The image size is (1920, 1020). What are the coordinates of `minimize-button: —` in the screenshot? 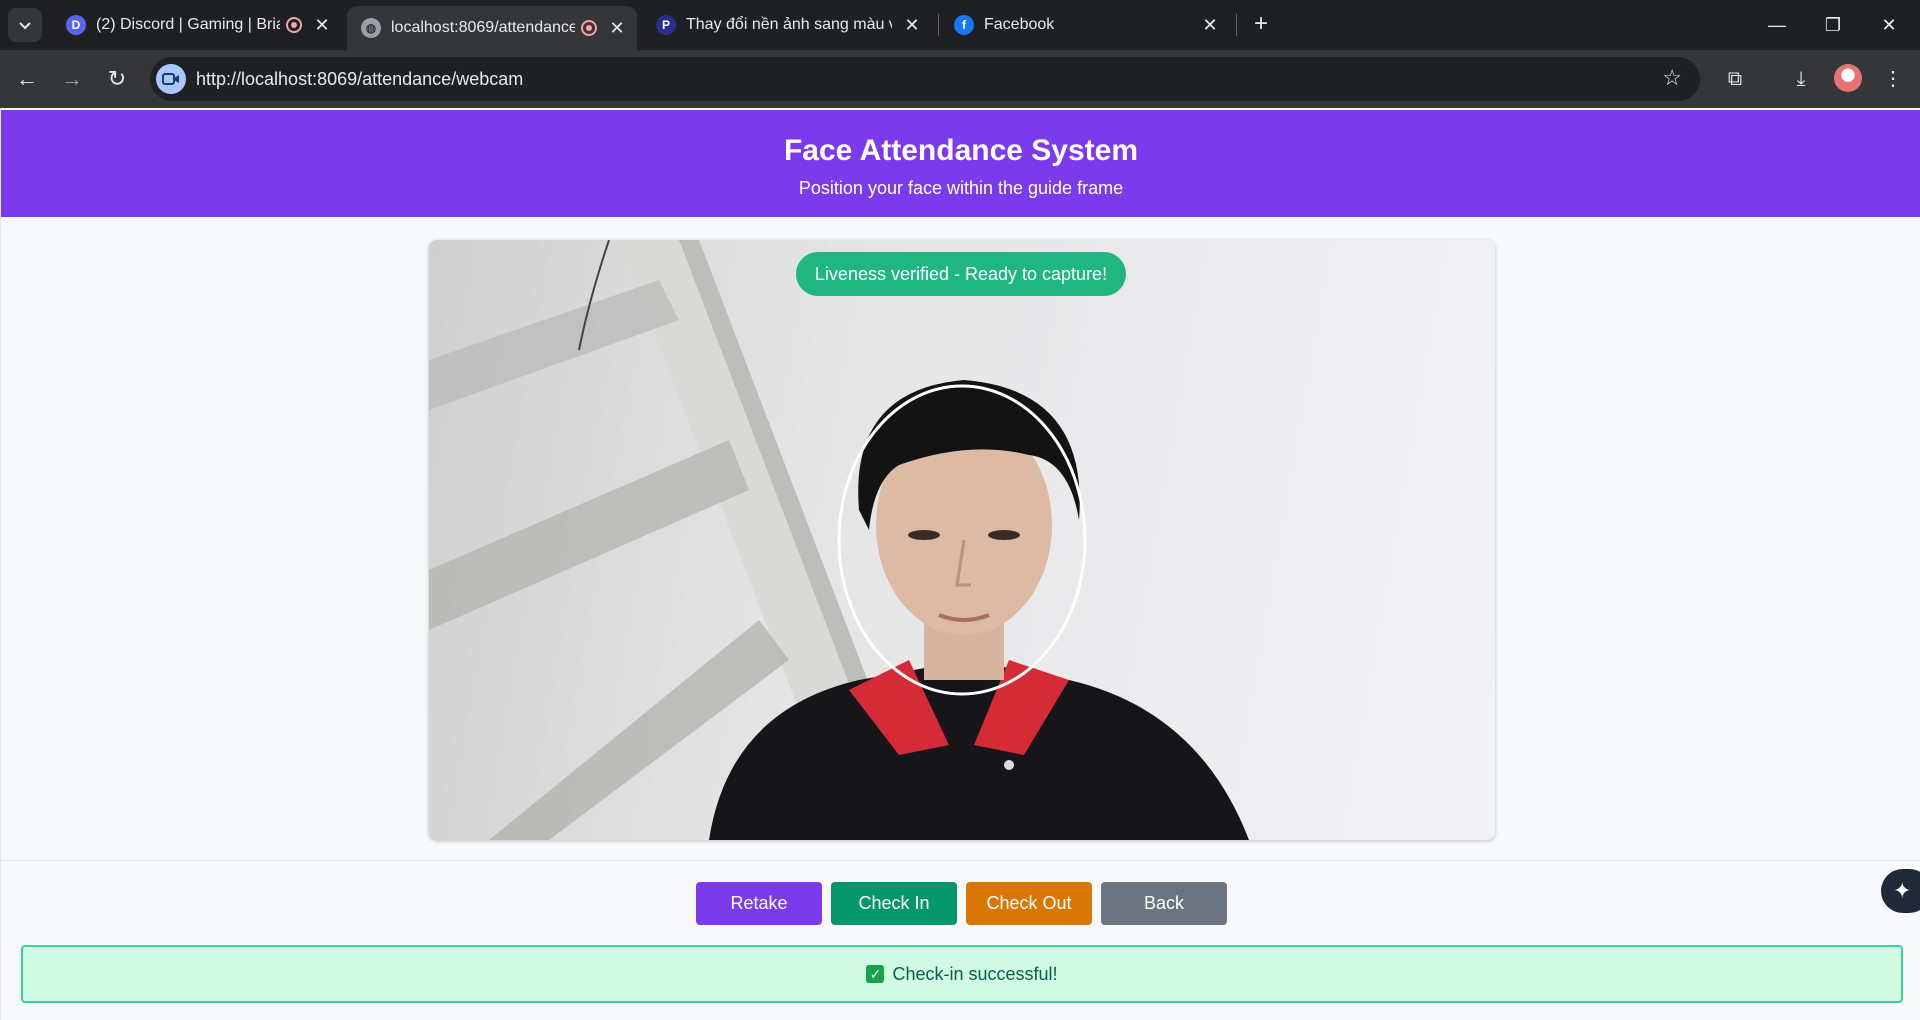 It's located at (1777, 25).